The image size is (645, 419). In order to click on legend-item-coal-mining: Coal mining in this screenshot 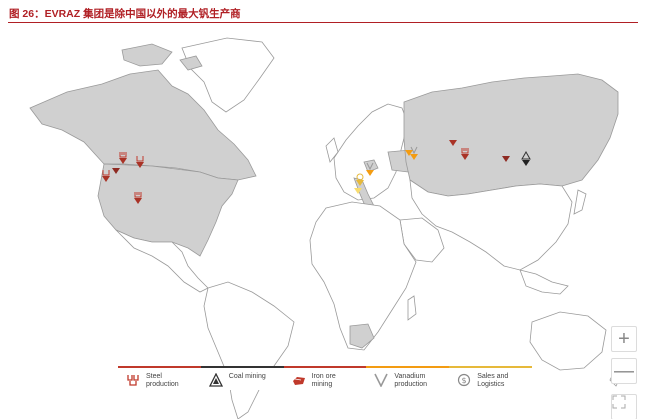, I will do `click(242, 378)`.